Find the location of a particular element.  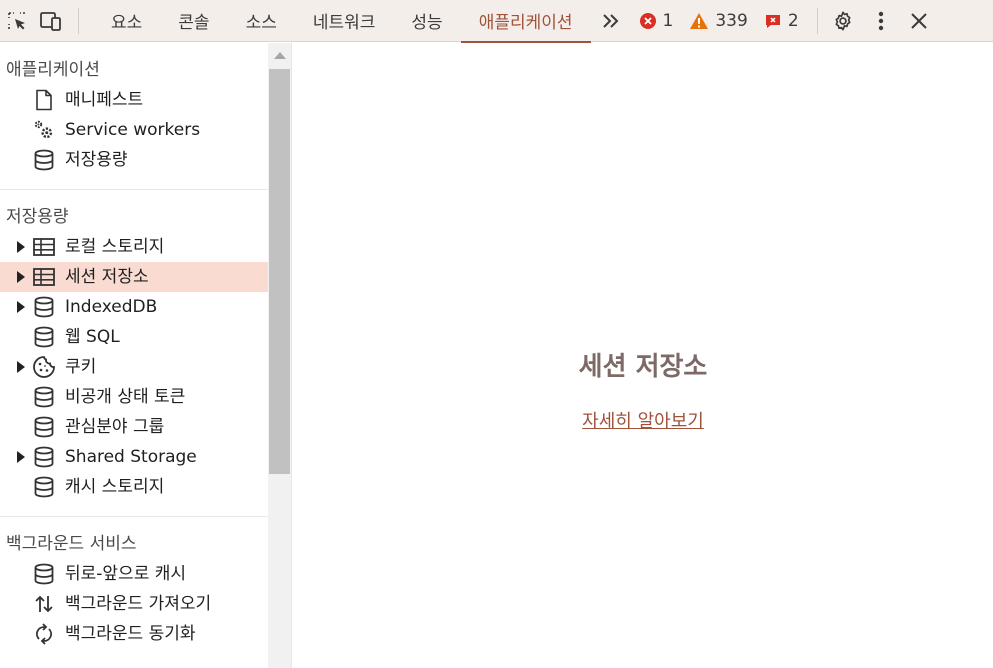

sidebar-item-background-fetch: 백그라운드 가져오기 is located at coordinates (134, 604).